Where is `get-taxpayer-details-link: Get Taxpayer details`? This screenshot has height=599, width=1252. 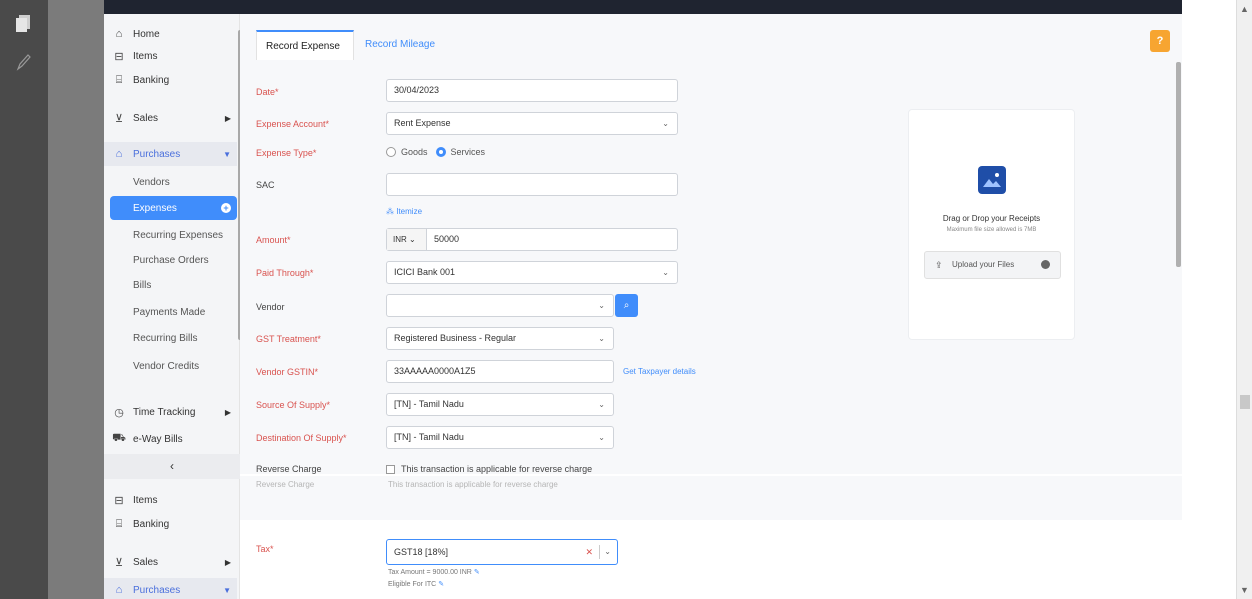
get-taxpayer-details-link: Get Taxpayer details is located at coordinates (659, 371).